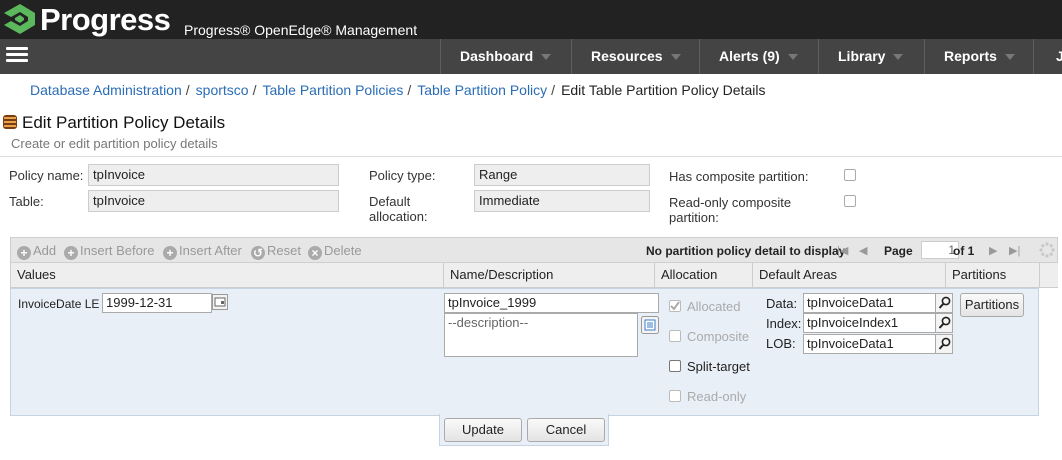  Describe the element at coordinates (276, 251) in the screenshot. I see `reset-button: ↺ Reset` at that location.